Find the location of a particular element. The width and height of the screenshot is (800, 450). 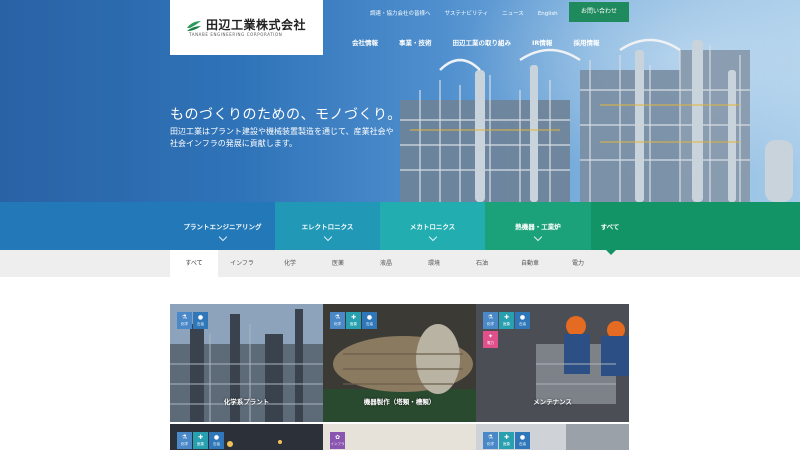

nav-ir: IR情報 is located at coordinates (542, 42).